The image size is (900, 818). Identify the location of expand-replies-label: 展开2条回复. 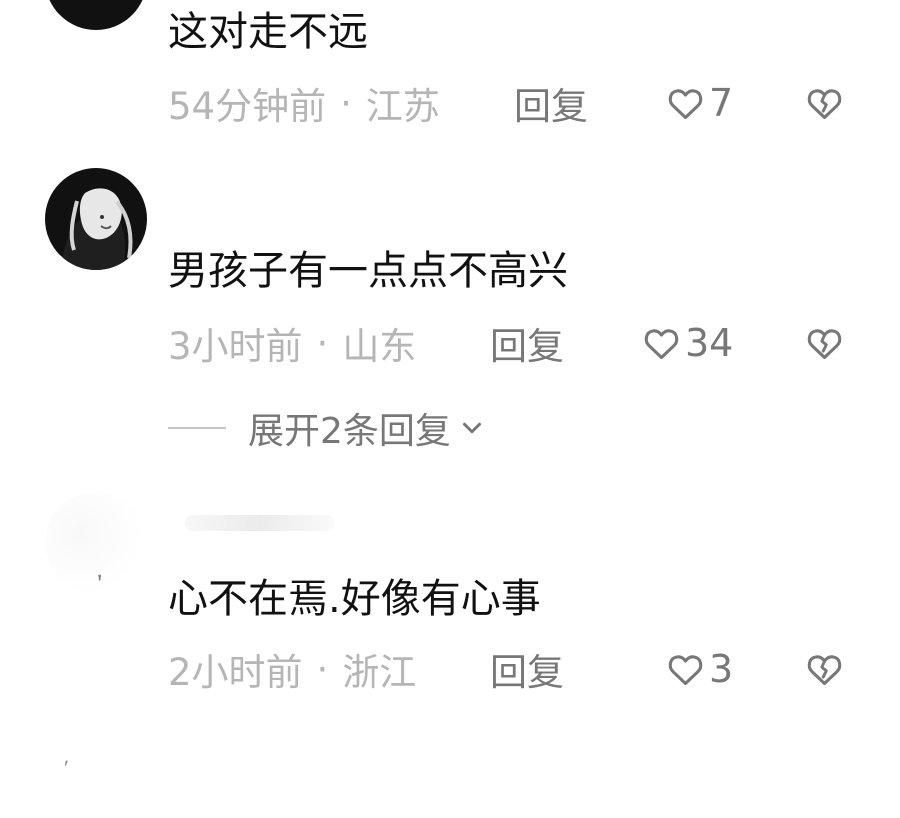
(349, 431).